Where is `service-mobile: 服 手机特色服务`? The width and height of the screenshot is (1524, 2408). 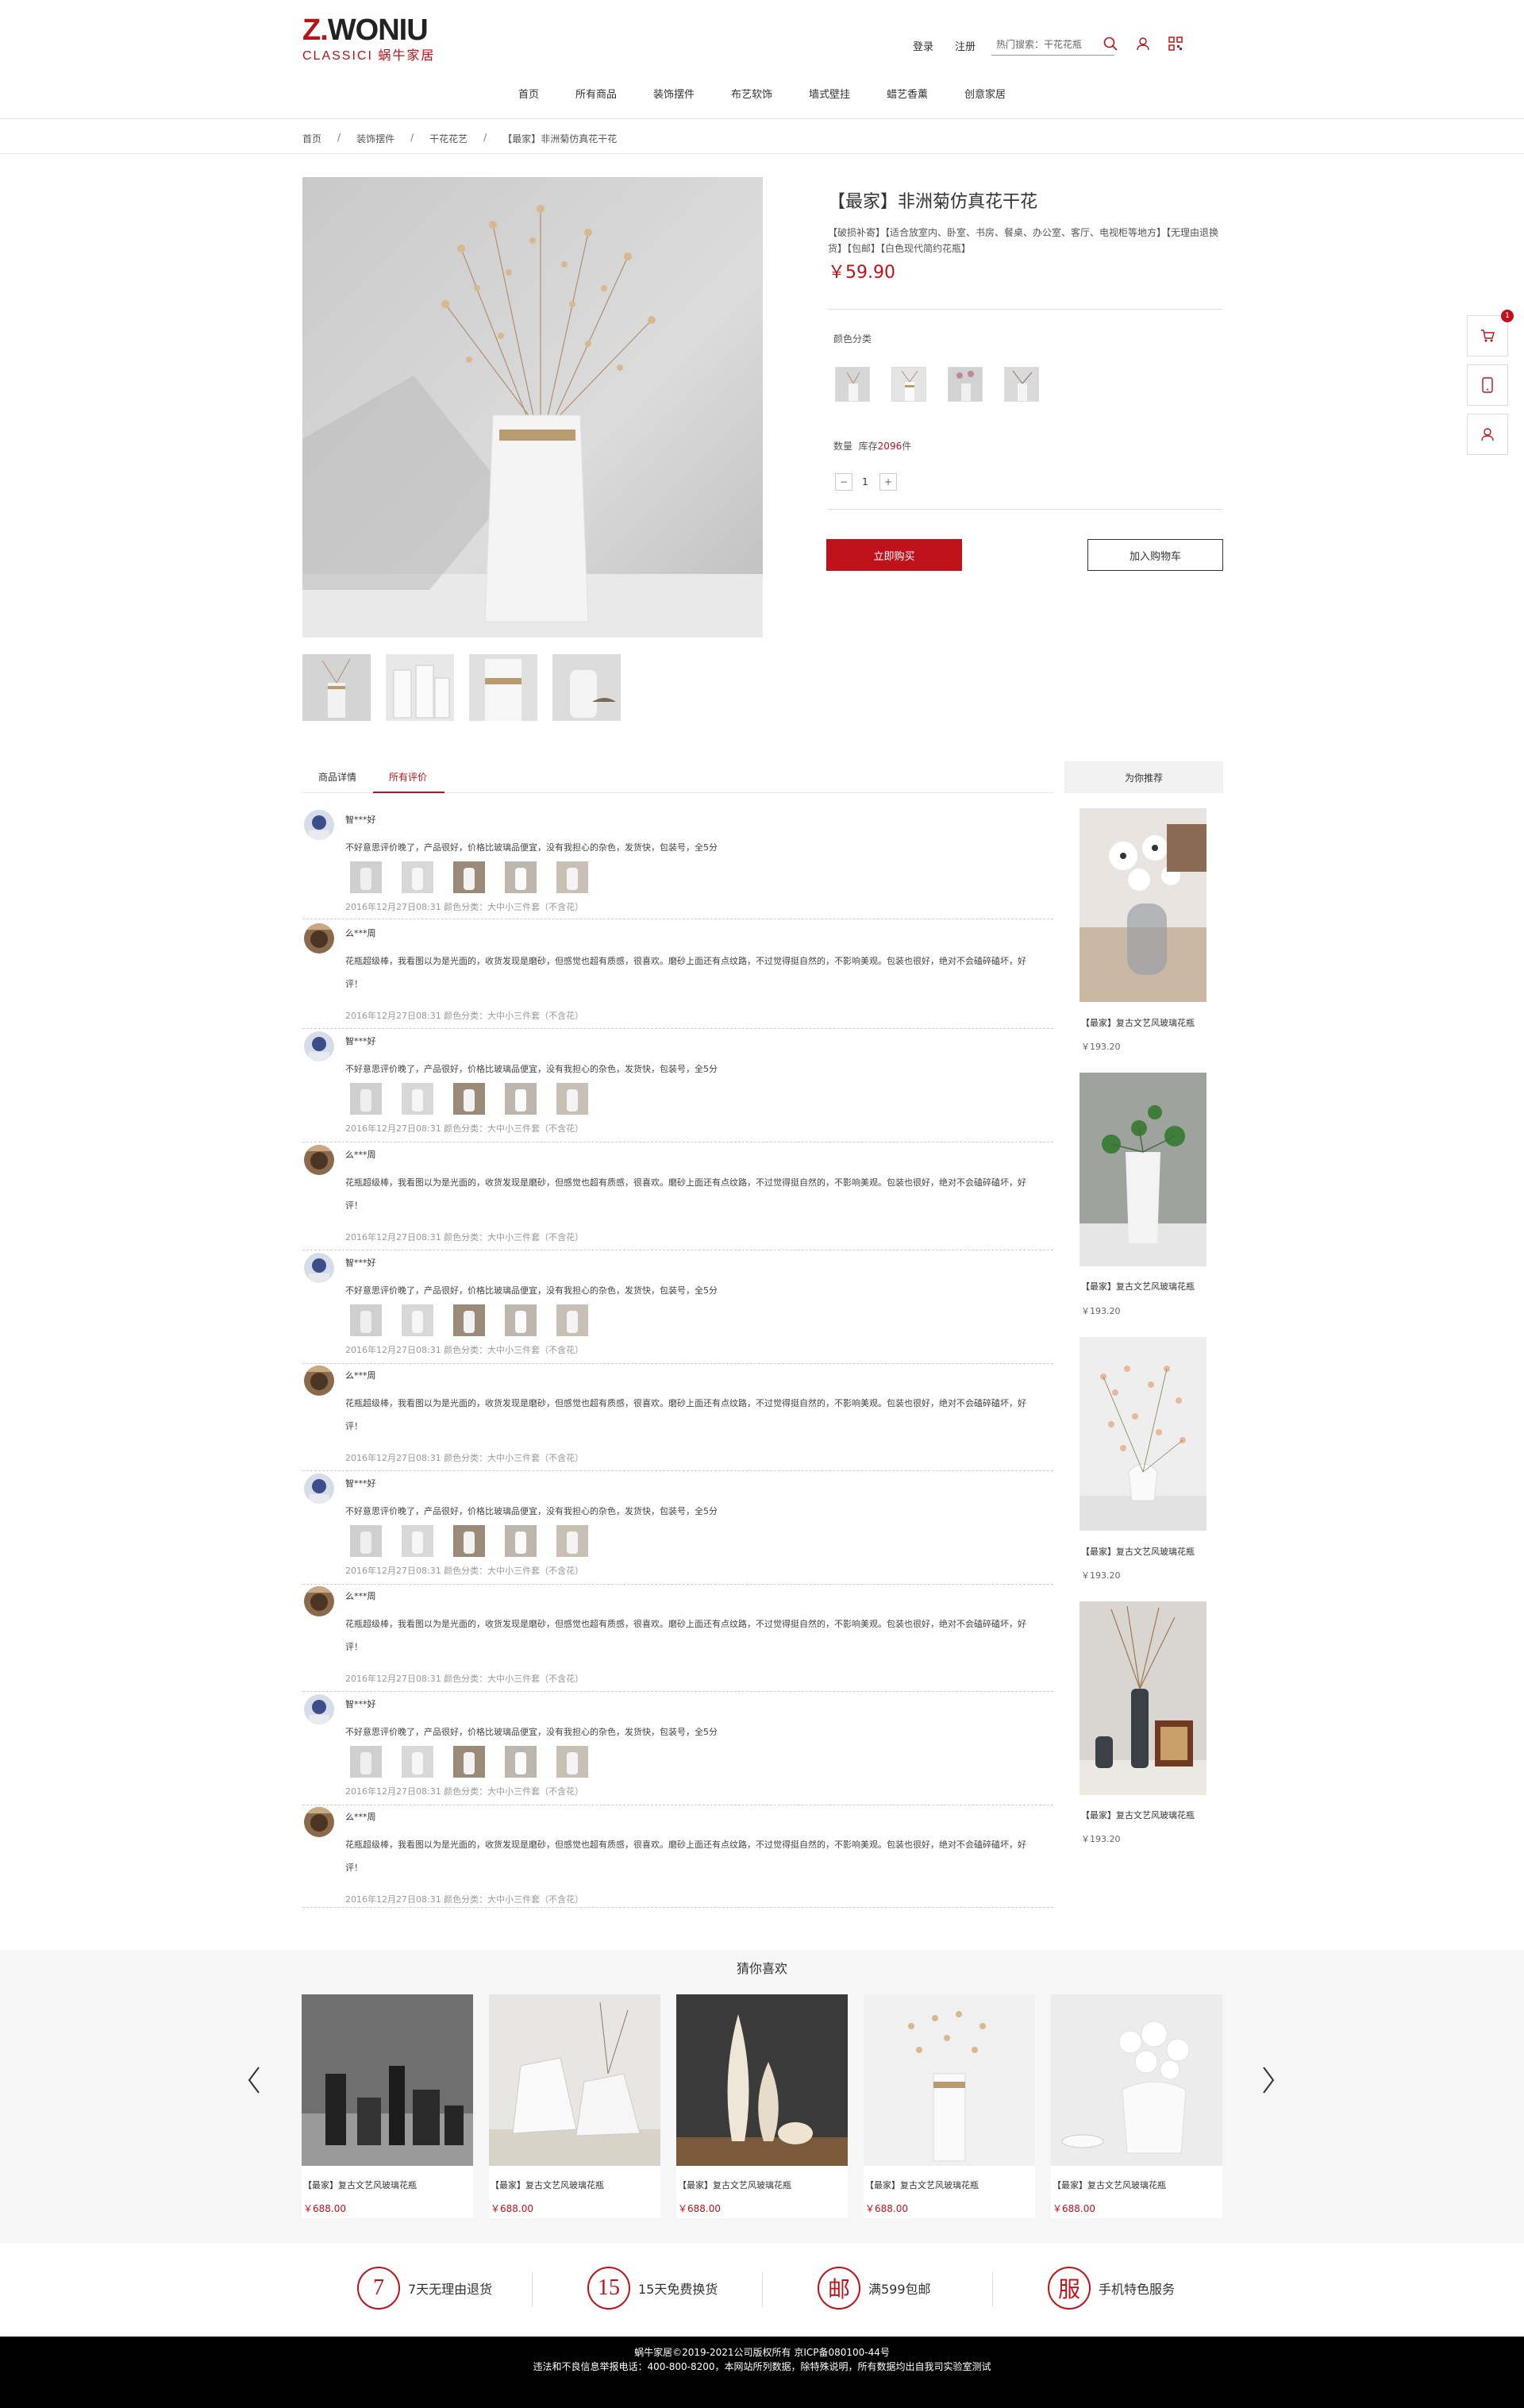 service-mobile: 服 手机特色服务 is located at coordinates (1111, 2289).